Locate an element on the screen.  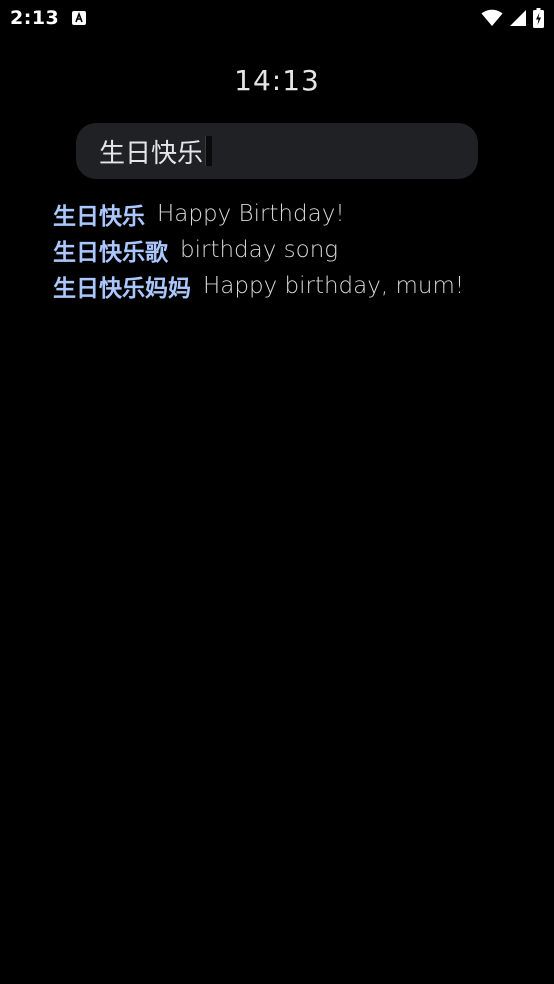
suggestion-term: 生日快乐歌 is located at coordinates (110, 253).